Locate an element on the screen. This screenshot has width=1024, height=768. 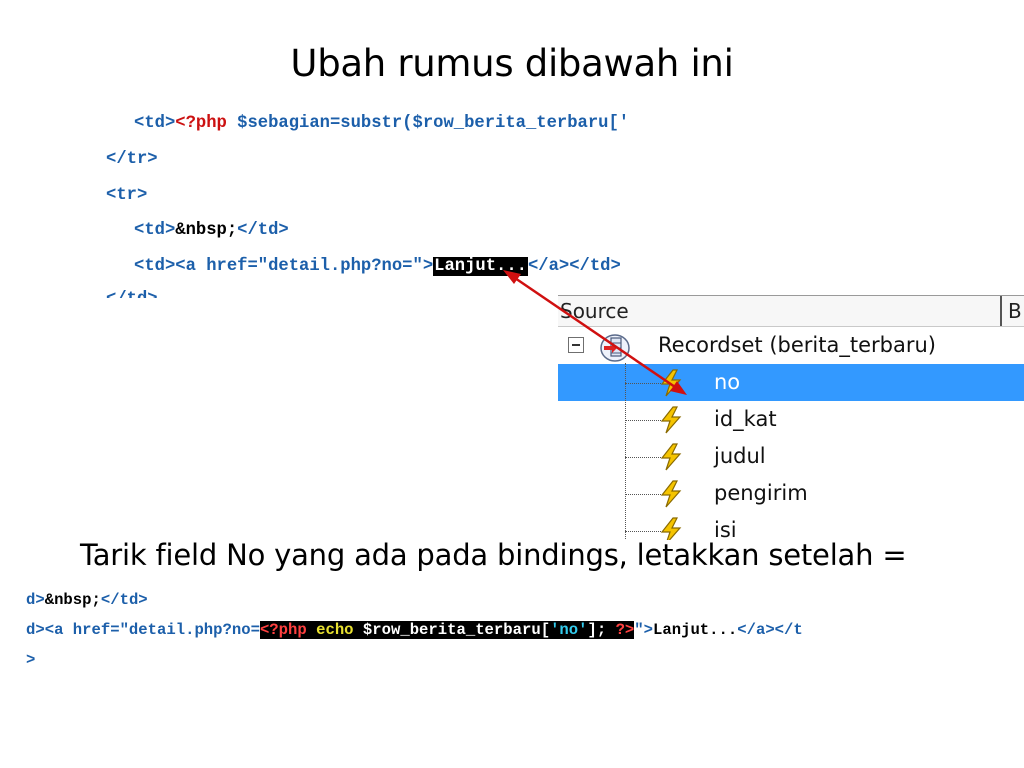
field-label: pengirim is located at coordinates (761, 493).